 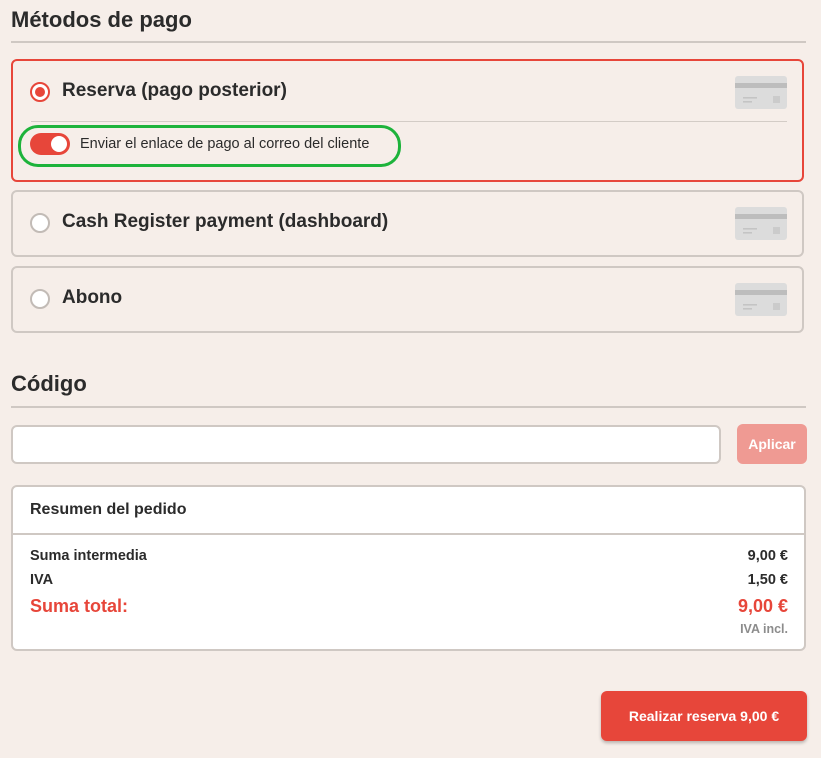 What do you see at coordinates (762, 606) in the screenshot?
I see `total-value: 9,00 €` at bounding box center [762, 606].